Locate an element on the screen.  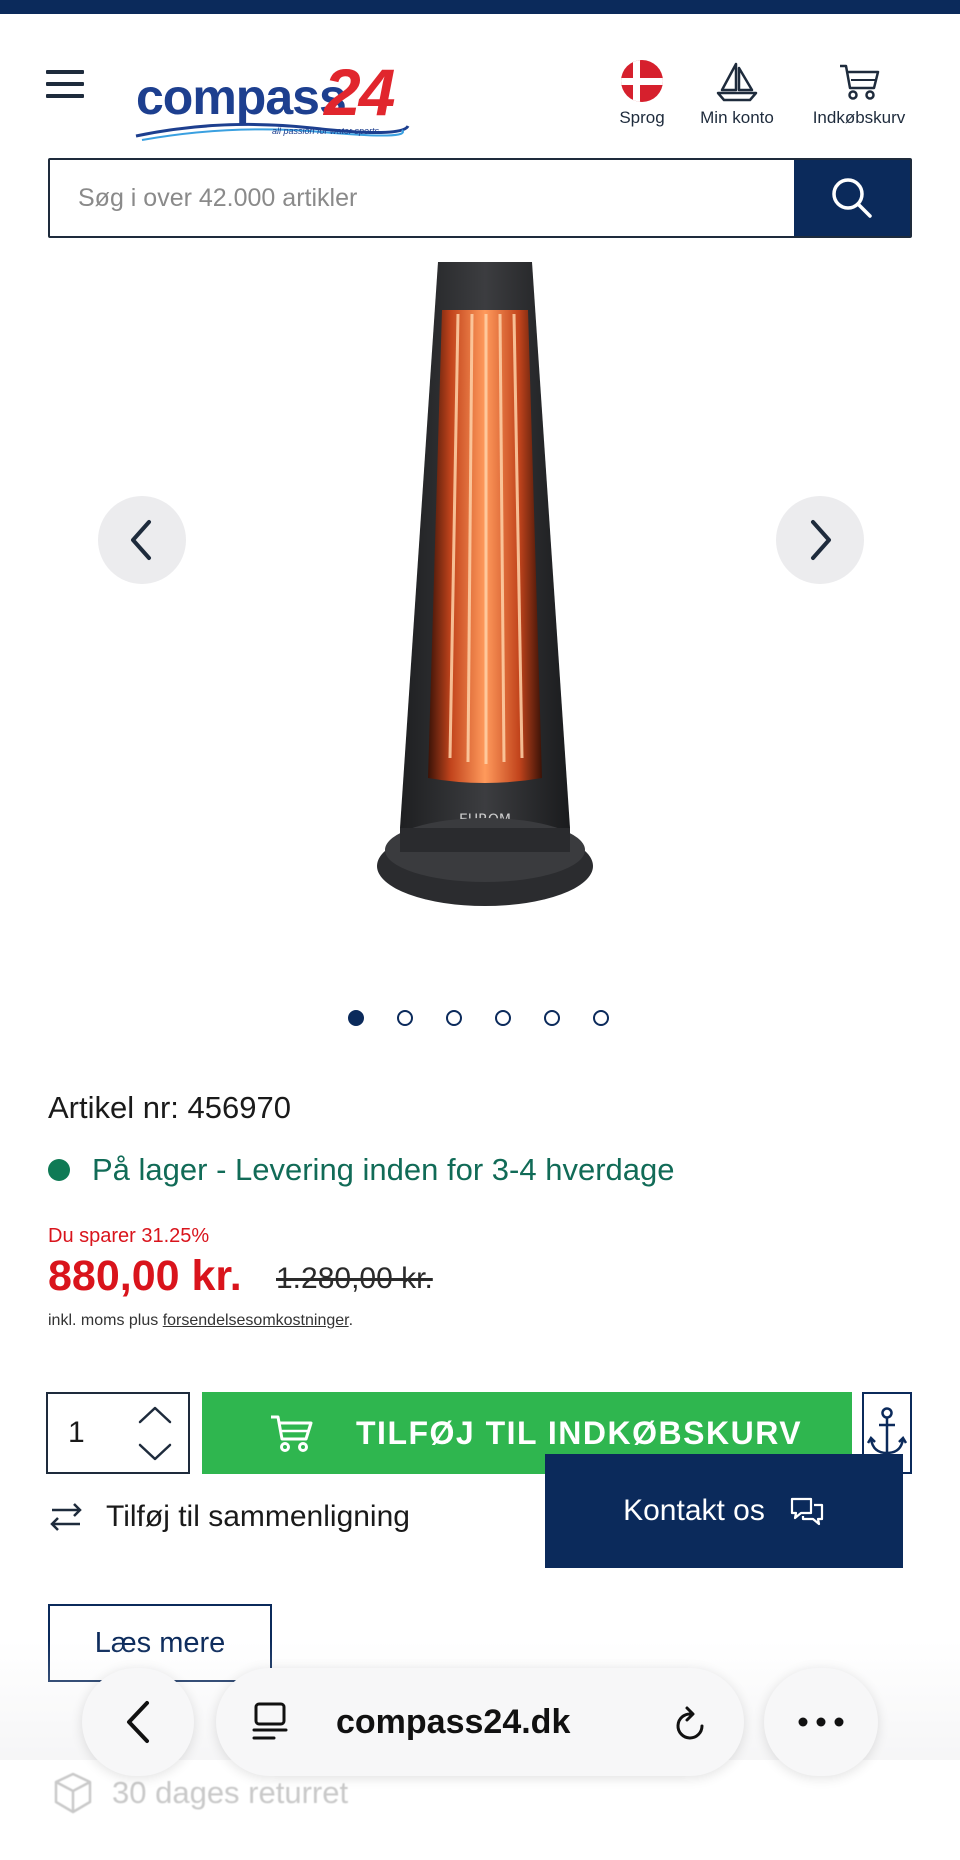
gallery-pagination is located at coordinates (495, 1020).